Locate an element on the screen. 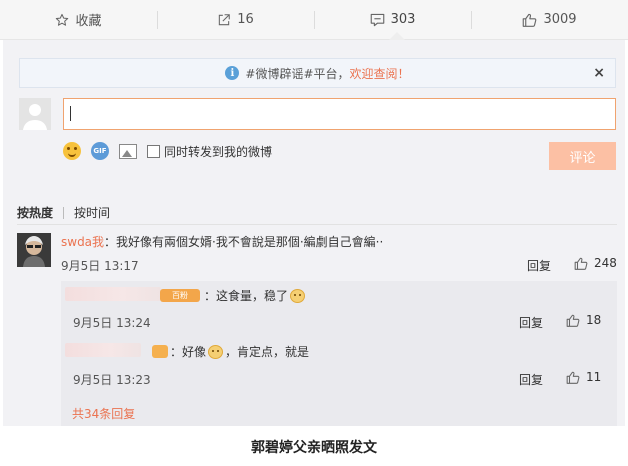  default-avatar-icon is located at coordinates (35, 114).